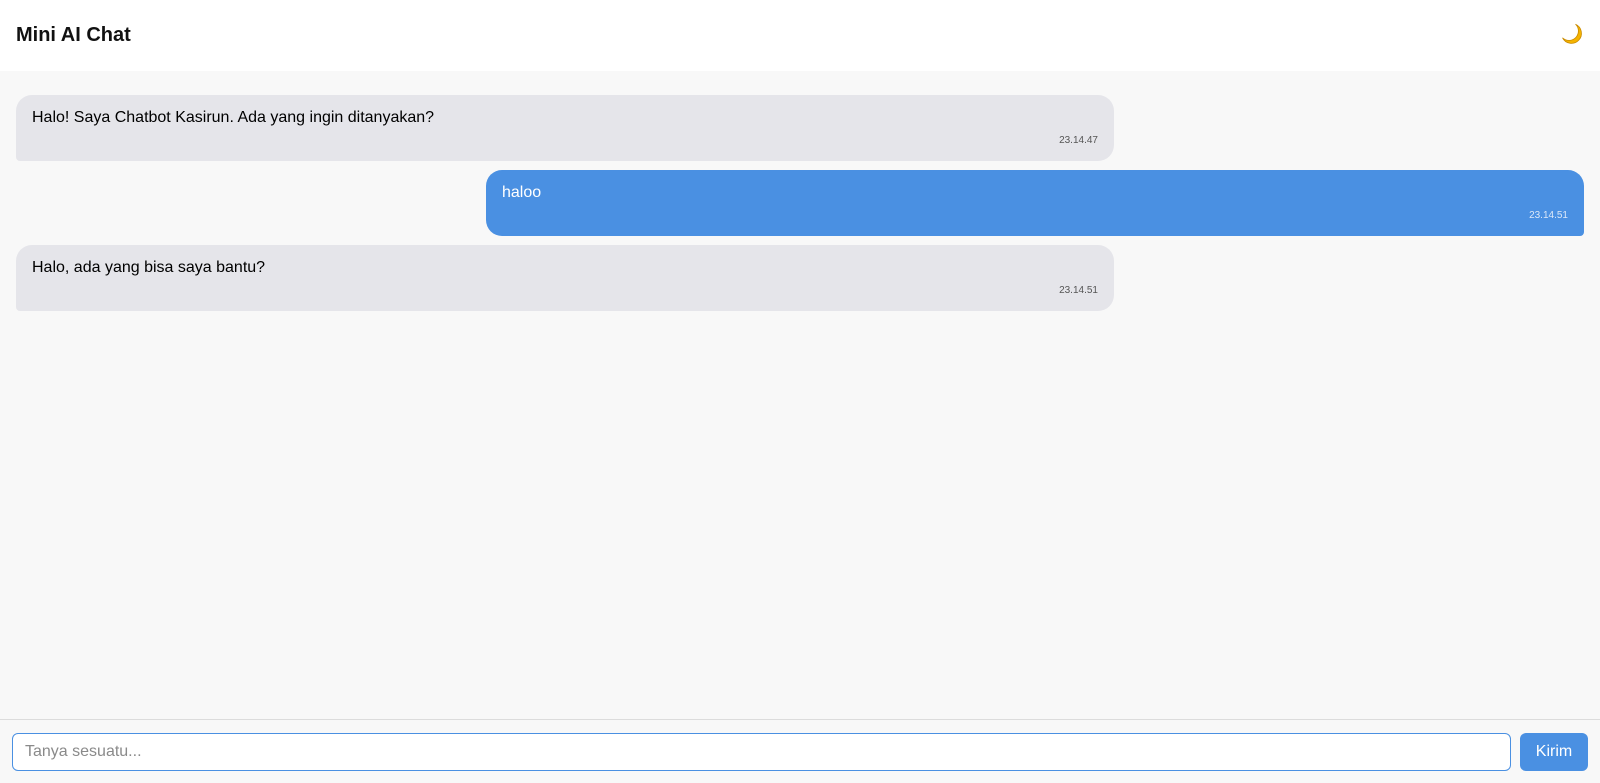 The height and width of the screenshot is (783, 1600). What do you see at coordinates (73, 35) in the screenshot?
I see `app-title: Mini AI Chat` at bounding box center [73, 35].